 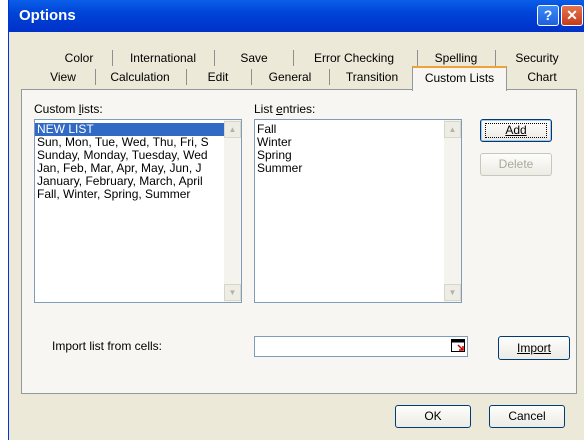 What do you see at coordinates (458, 345) in the screenshot?
I see `collapse-dialog-icon` at bounding box center [458, 345].